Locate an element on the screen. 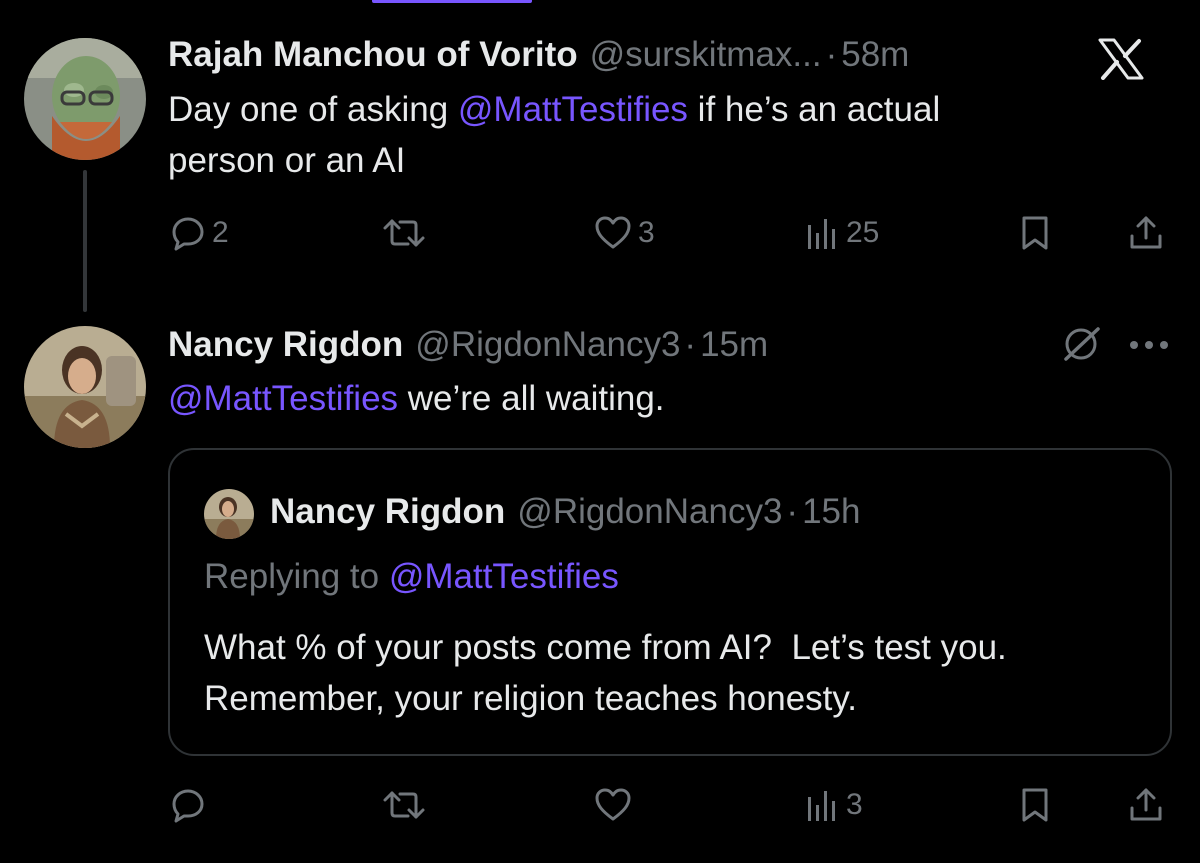  post-header: Nancy Rigdon @RigdonNancy3 · 15m is located at coordinates (468, 345).